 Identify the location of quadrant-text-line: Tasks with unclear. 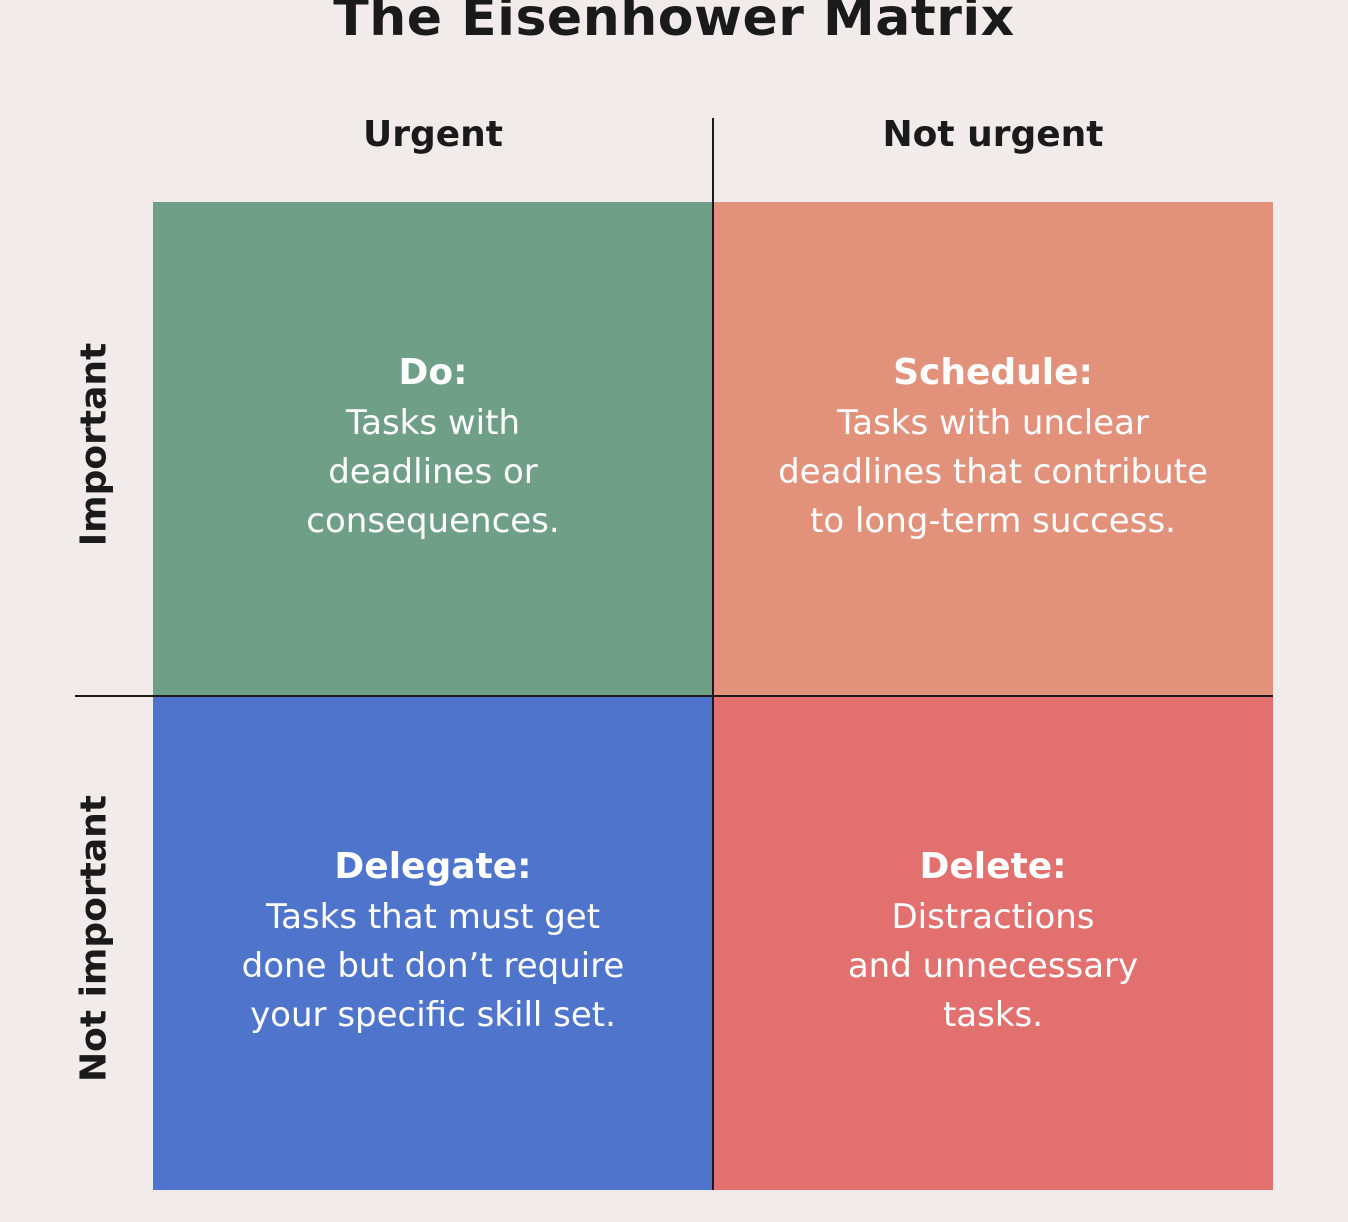
(993, 423).